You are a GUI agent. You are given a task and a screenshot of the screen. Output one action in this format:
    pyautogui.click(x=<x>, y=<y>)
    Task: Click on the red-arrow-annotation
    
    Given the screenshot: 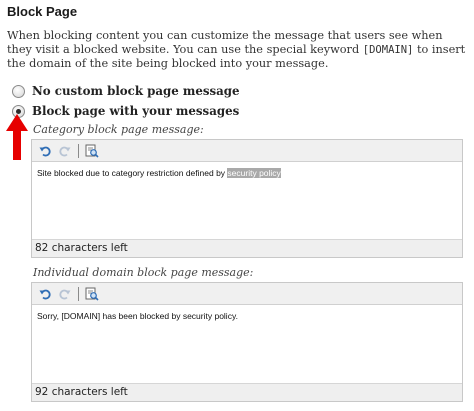 What is the action you would take?
    pyautogui.click(x=17, y=137)
    